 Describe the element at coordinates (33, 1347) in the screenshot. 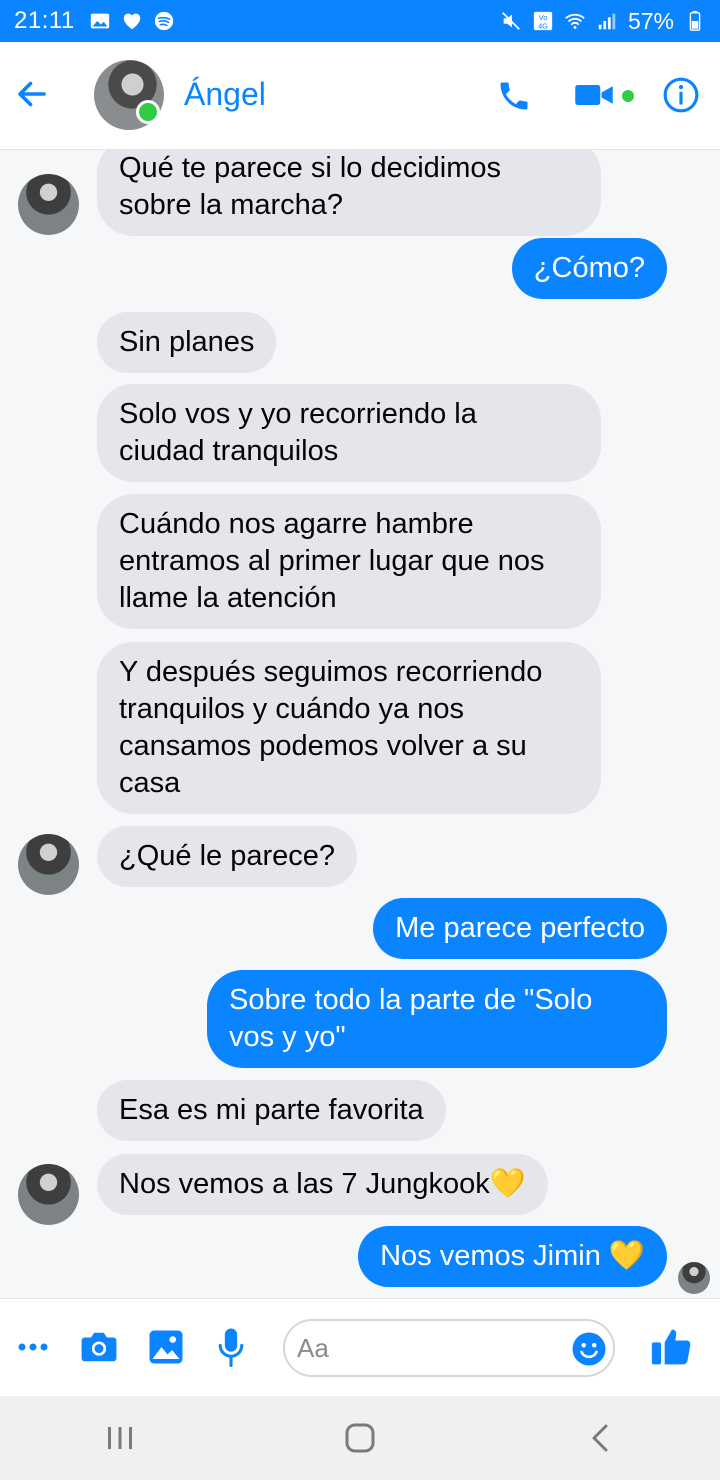

I see `more-icon` at that location.